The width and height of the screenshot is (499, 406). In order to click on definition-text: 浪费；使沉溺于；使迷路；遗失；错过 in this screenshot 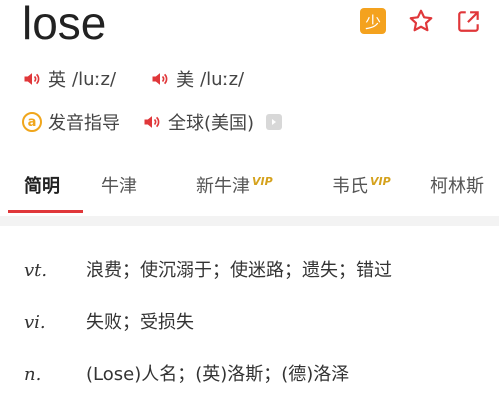, I will do `click(239, 270)`.